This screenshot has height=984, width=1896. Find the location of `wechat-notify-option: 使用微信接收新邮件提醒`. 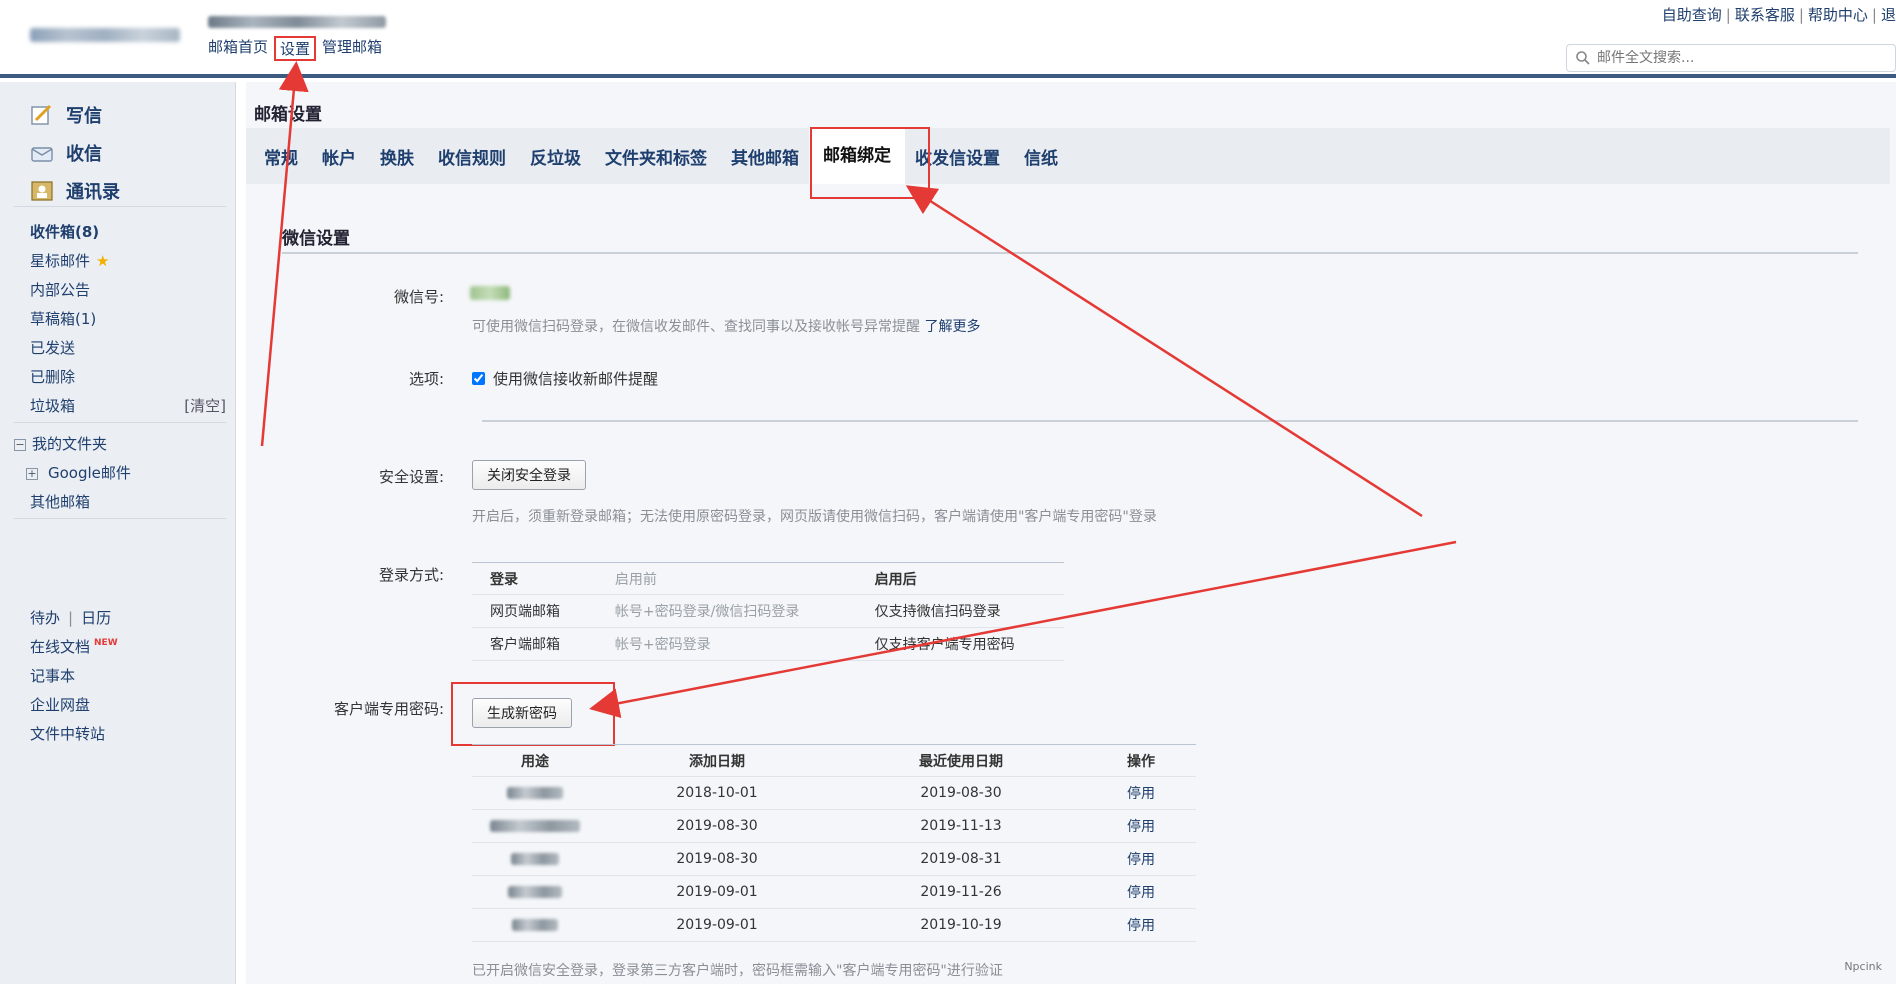

wechat-notify-option: 使用微信接收新邮件提醒 is located at coordinates (565, 378).